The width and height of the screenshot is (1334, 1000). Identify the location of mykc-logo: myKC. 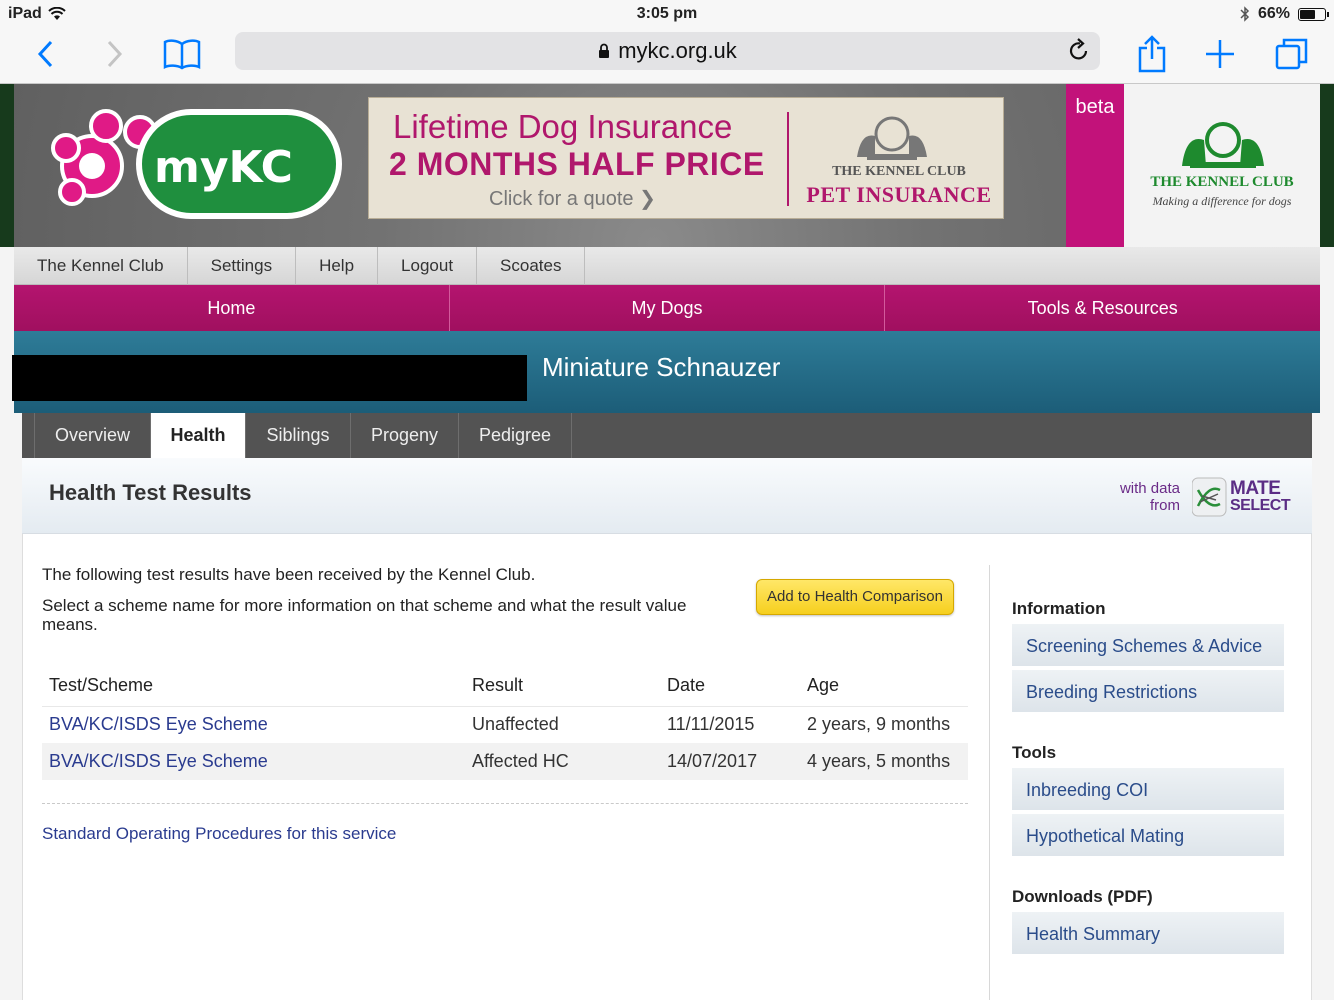
(194, 164).